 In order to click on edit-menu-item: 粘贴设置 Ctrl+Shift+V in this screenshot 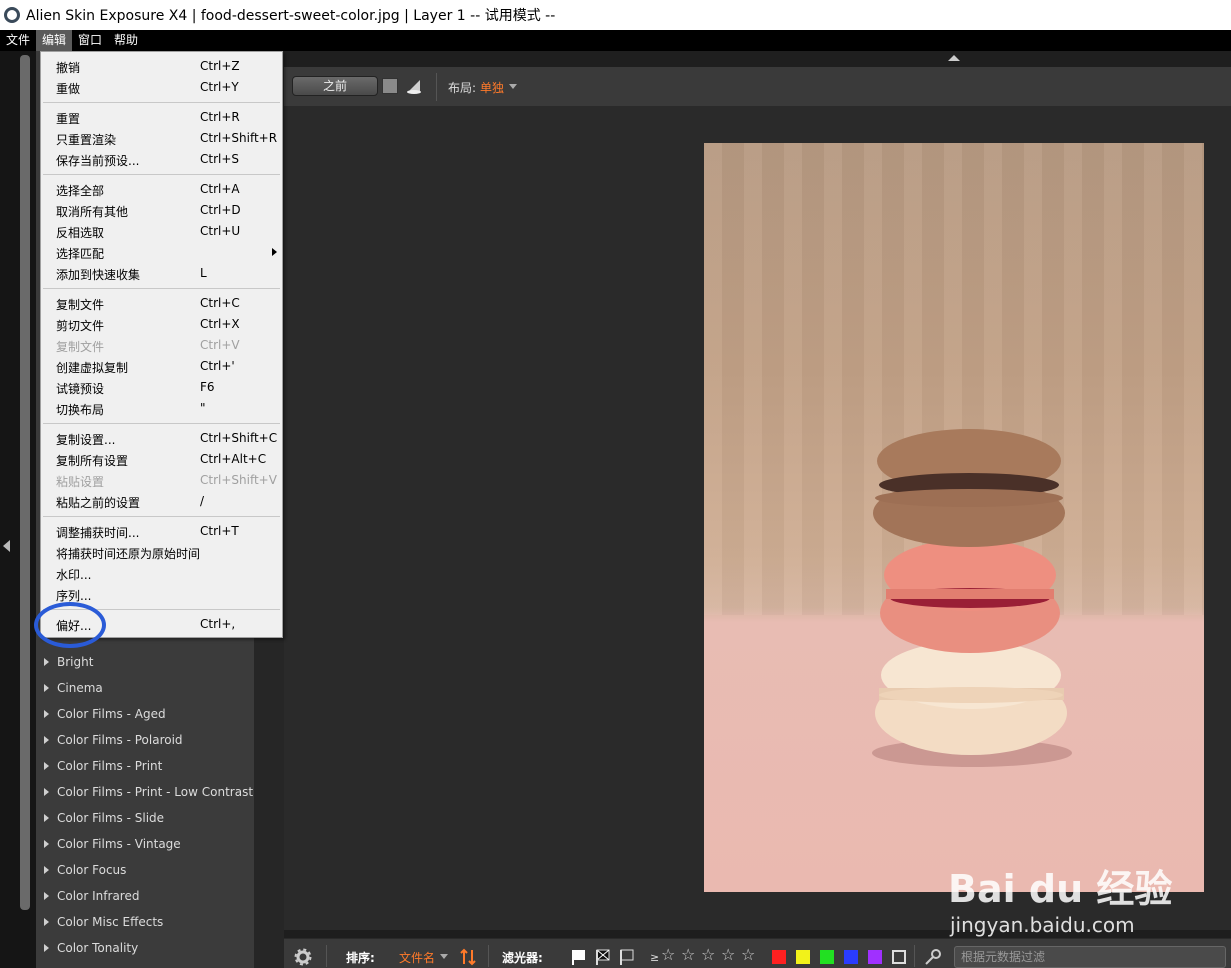, I will do `click(161, 480)`.